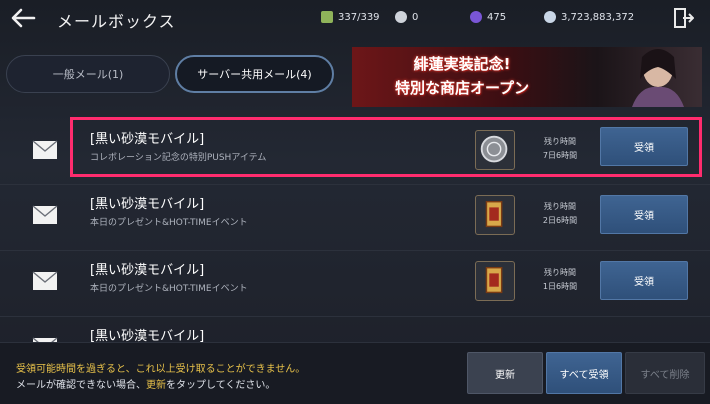  Describe the element at coordinates (505, 373) in the screenshot. I see `refresh-button: 更新` at that location.